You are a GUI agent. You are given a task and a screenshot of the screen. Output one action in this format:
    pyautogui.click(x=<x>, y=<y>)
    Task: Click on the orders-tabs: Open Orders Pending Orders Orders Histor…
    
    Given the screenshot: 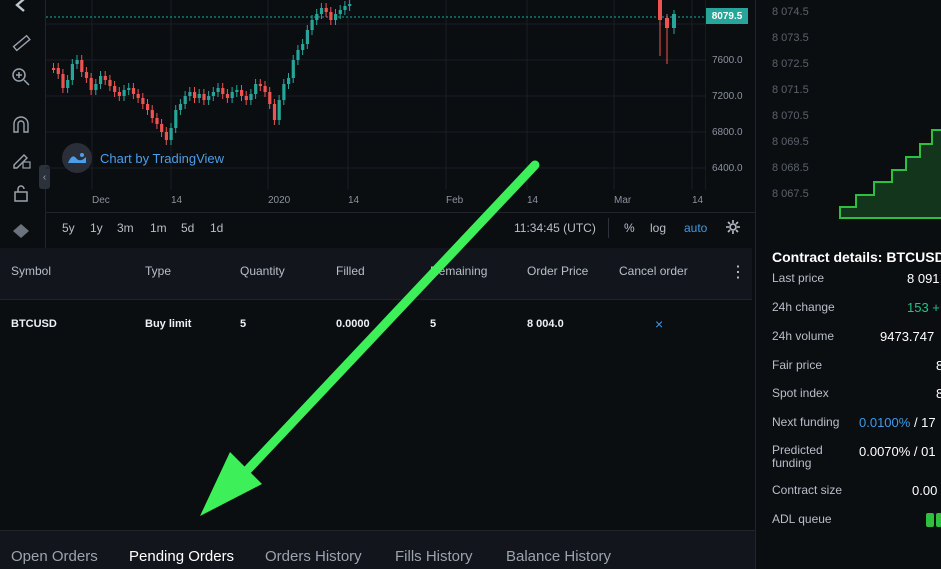 What is the action you would take?
    pyautogui.click(x=377, y=549)
    